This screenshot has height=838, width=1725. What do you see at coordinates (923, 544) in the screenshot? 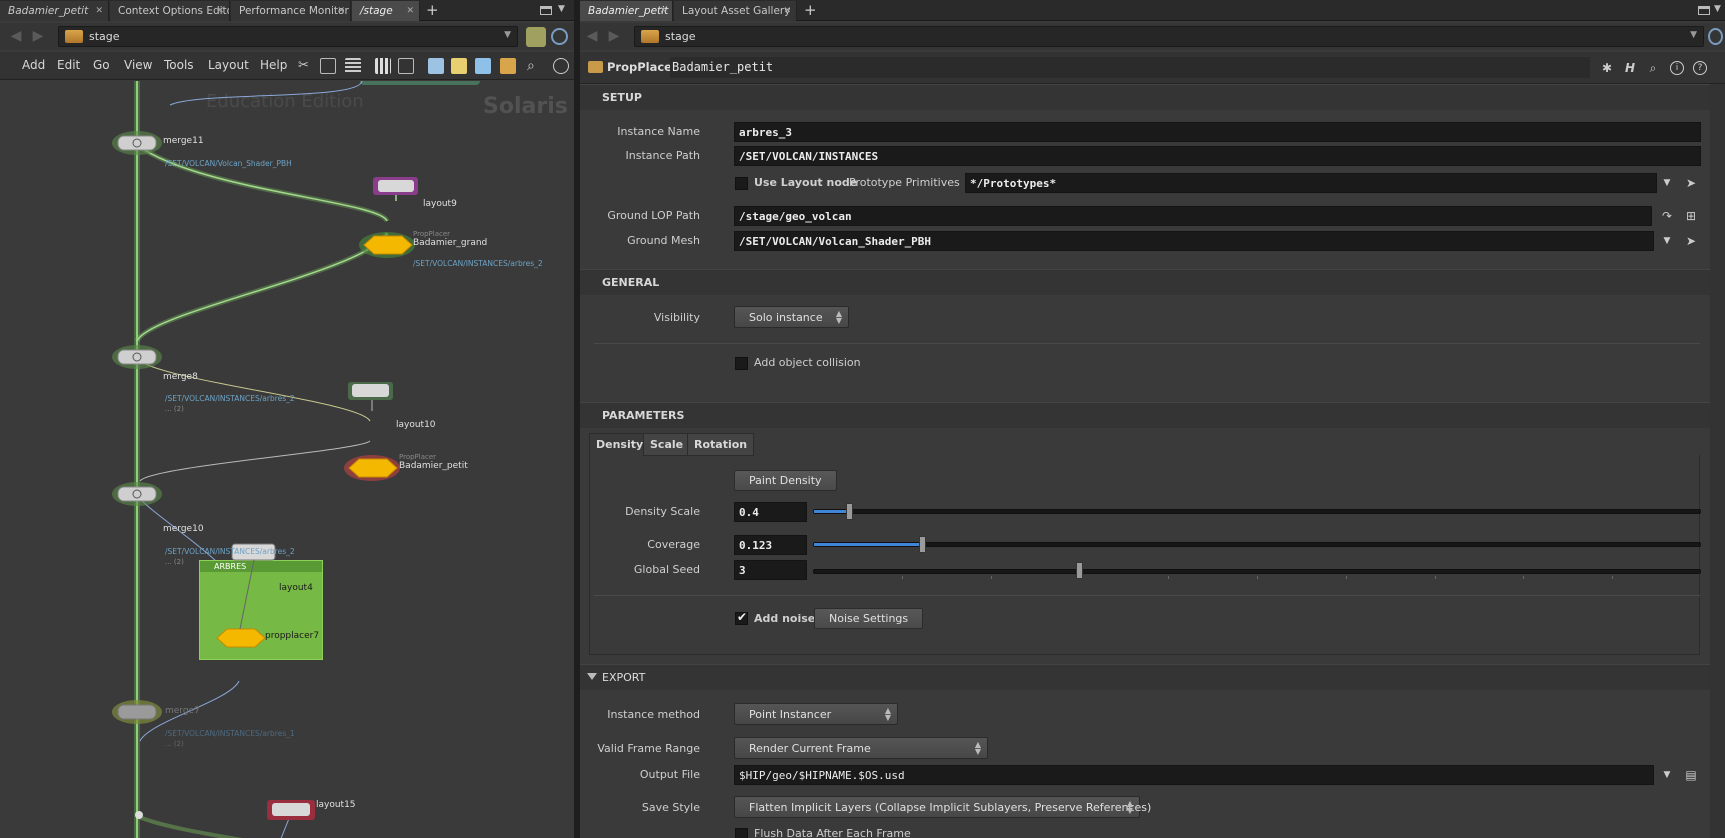
I see `coverage-handle` at bounding box center [923, 544].